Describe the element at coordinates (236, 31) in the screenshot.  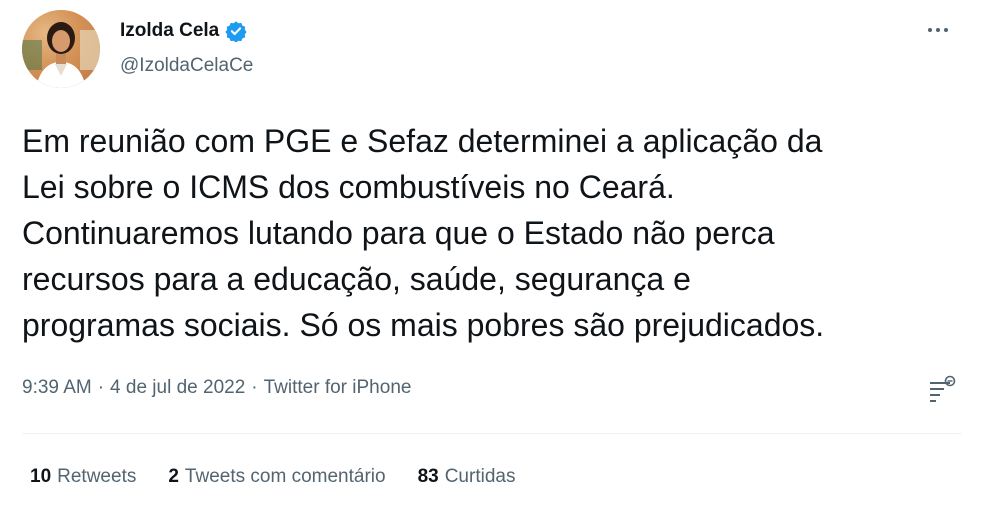
I see `verified-badge-icon` at that location.